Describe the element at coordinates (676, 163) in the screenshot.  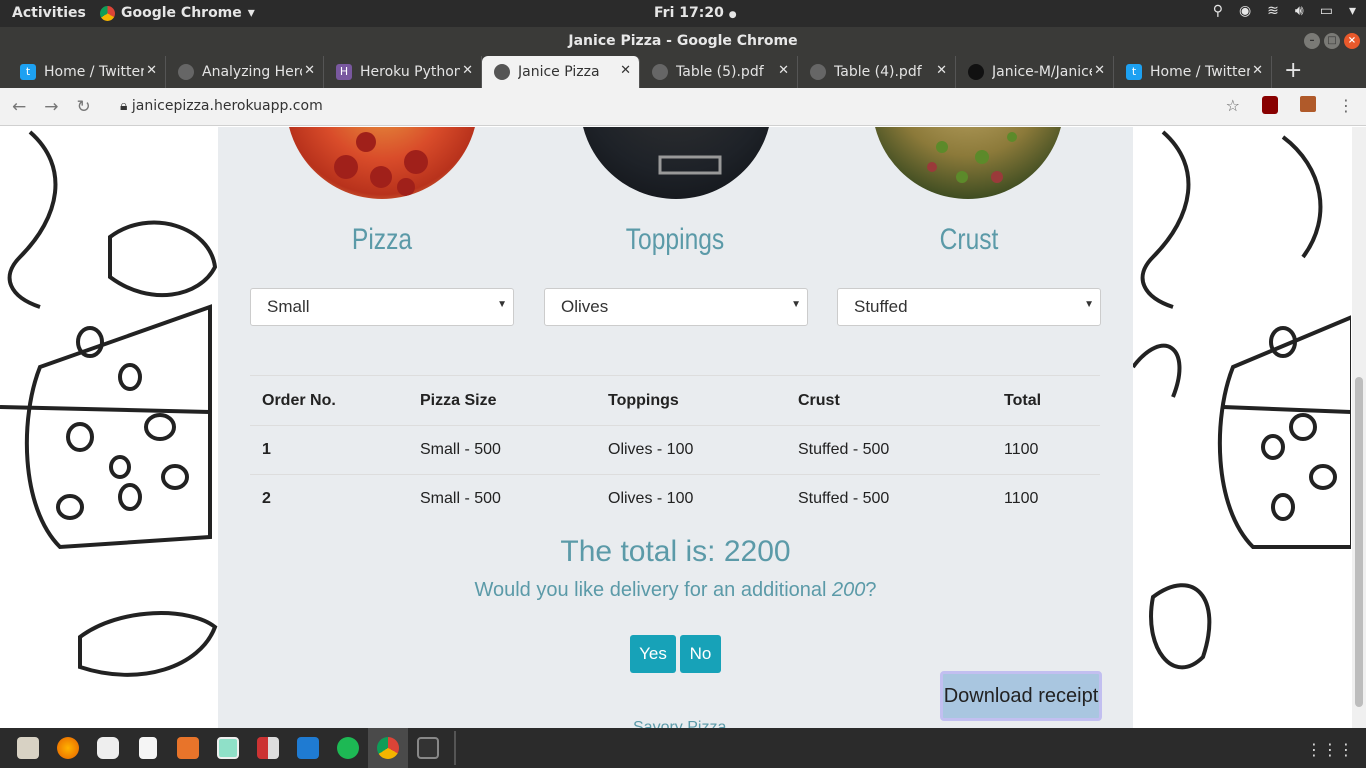
I see `toppings-image` at that location.